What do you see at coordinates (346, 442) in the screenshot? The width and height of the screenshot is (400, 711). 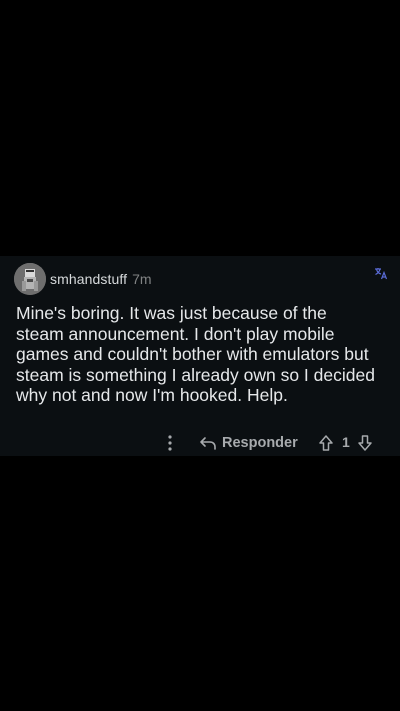 I see `vote-count: 1` at bounding box center [346, 442].